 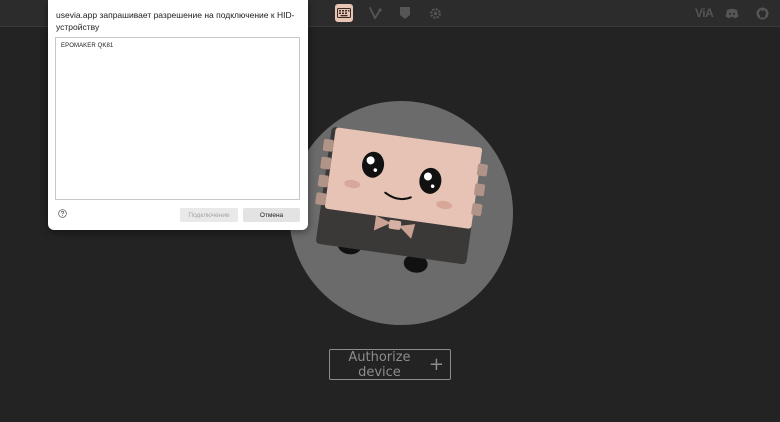 What do you see at coordinates (732, 13) in the screenshot?
I see `discord-icon` at bounding box center [732, 13].